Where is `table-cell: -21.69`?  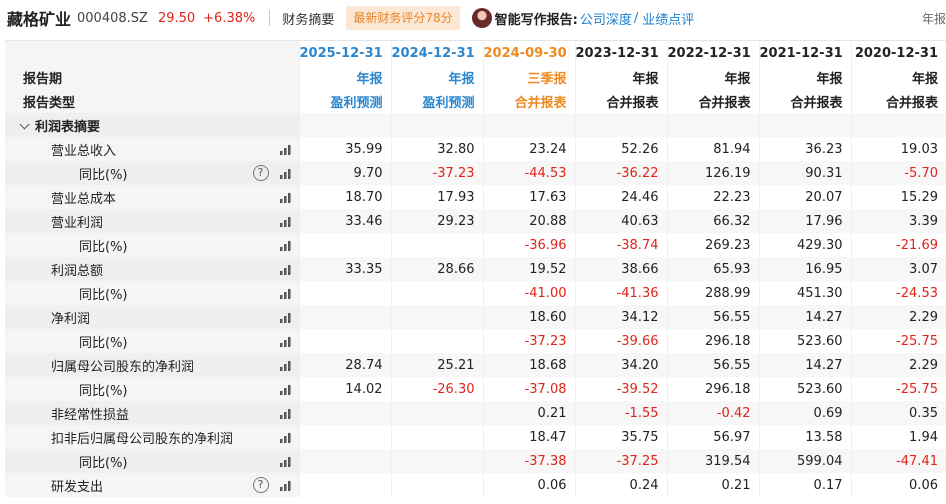 table-cell: -21.69 is located at coordinates (898, 245).